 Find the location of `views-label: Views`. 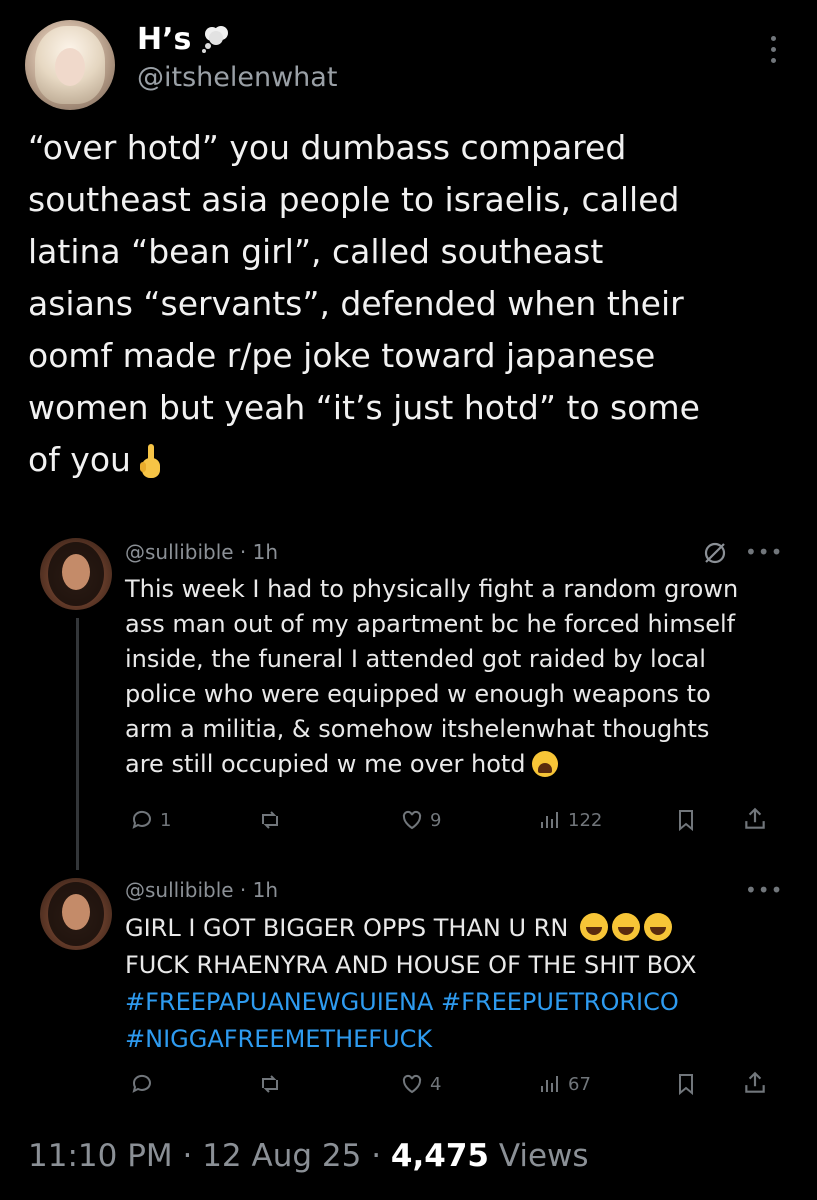

views-label: Views is located at coordinates (538, 1156).